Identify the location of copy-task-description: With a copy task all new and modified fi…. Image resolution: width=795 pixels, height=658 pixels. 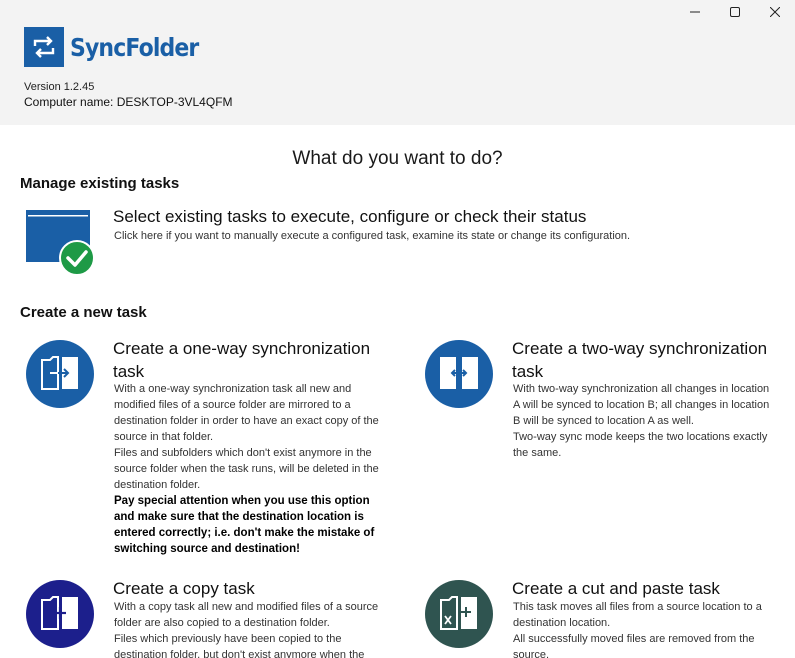
(246, 628).